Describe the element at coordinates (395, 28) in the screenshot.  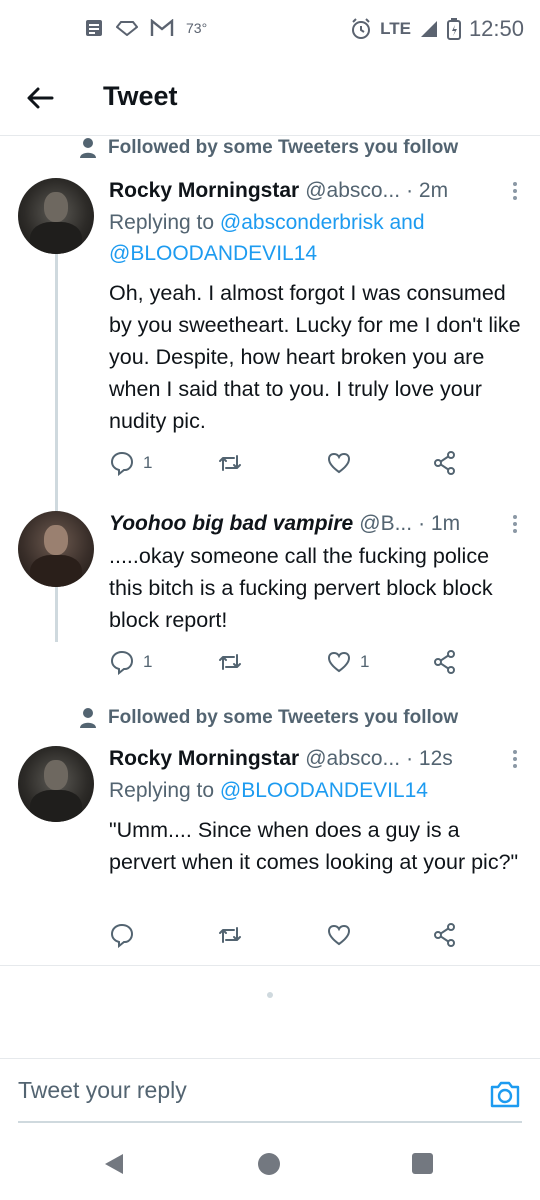
I see `network-type: LTE` at that location.